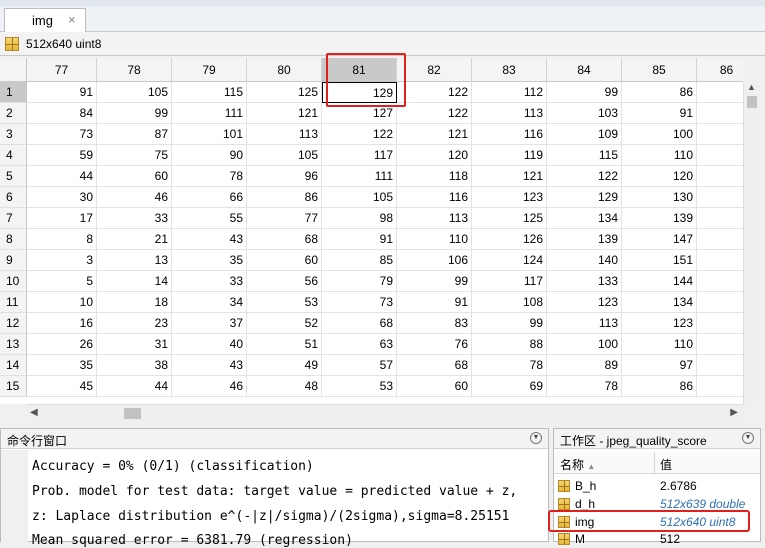  What do you see at coordinates (134, 260) in the screenshot?
I see `grid-cell: 13` at bounding box center [134, 260].